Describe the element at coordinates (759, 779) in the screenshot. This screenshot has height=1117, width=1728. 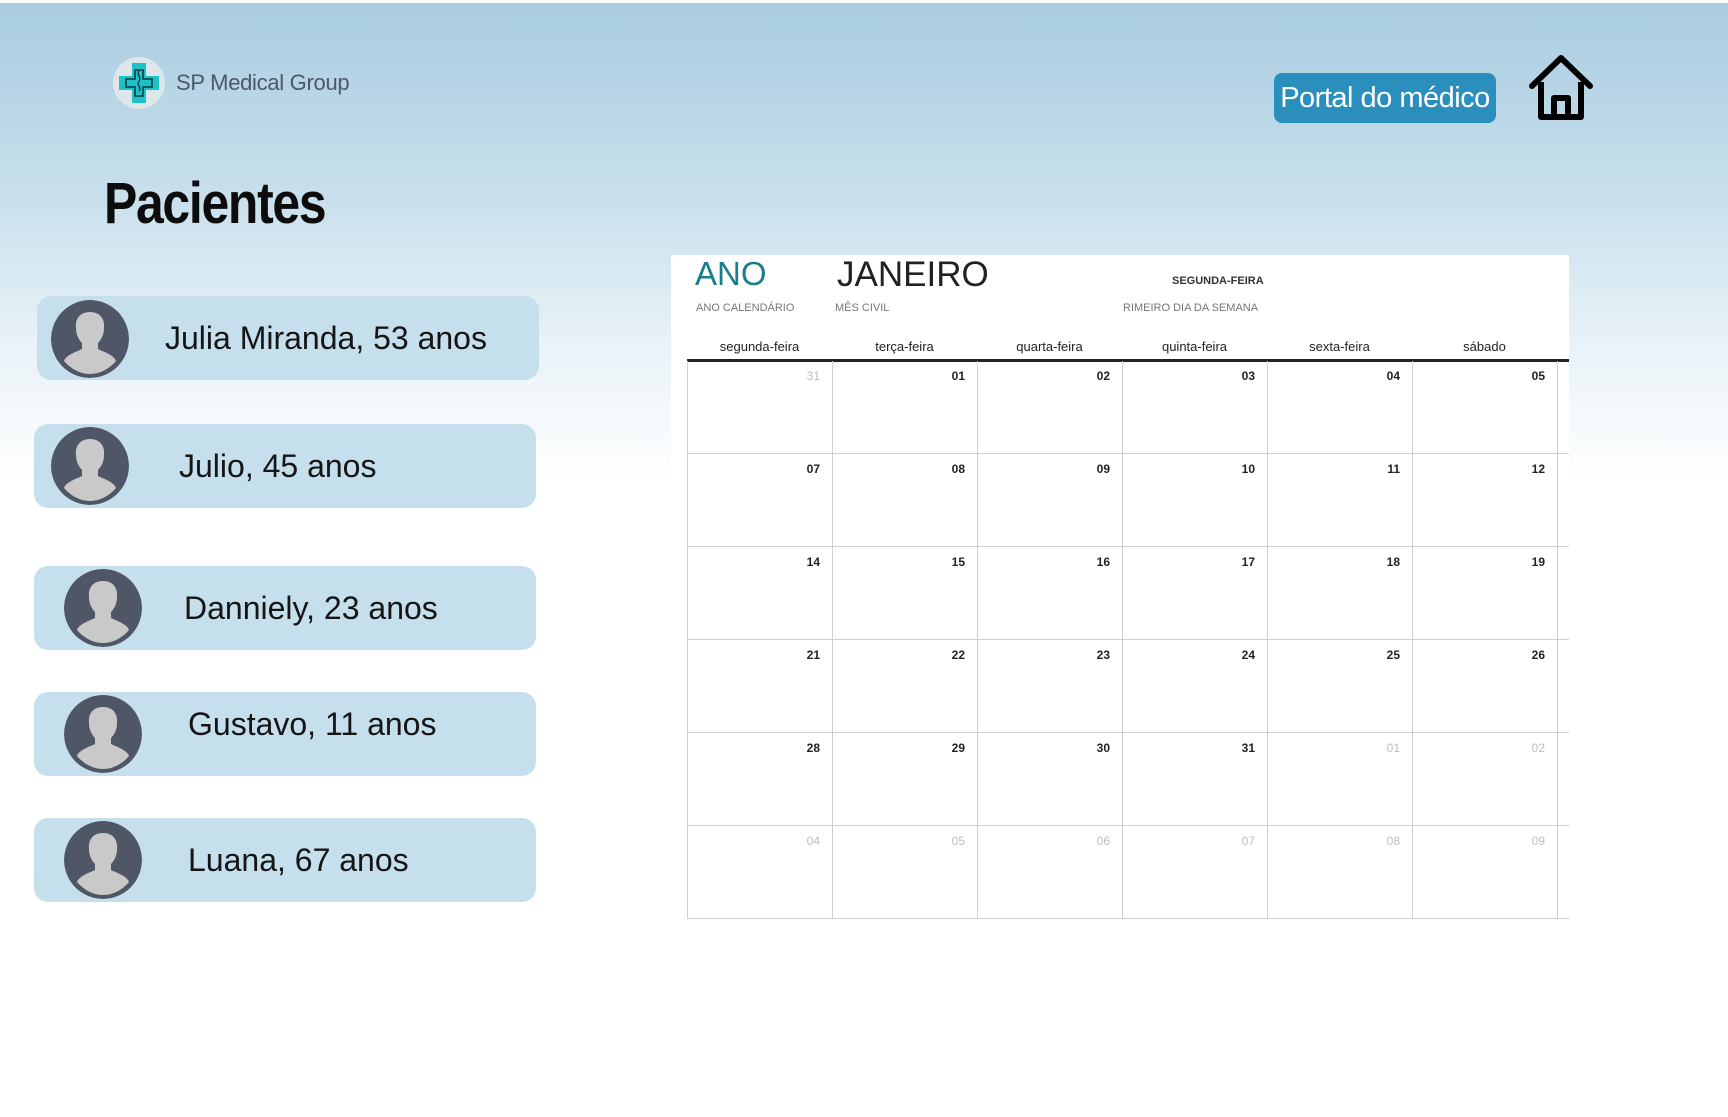
I see `calendar-day-cell: 28` at that location.